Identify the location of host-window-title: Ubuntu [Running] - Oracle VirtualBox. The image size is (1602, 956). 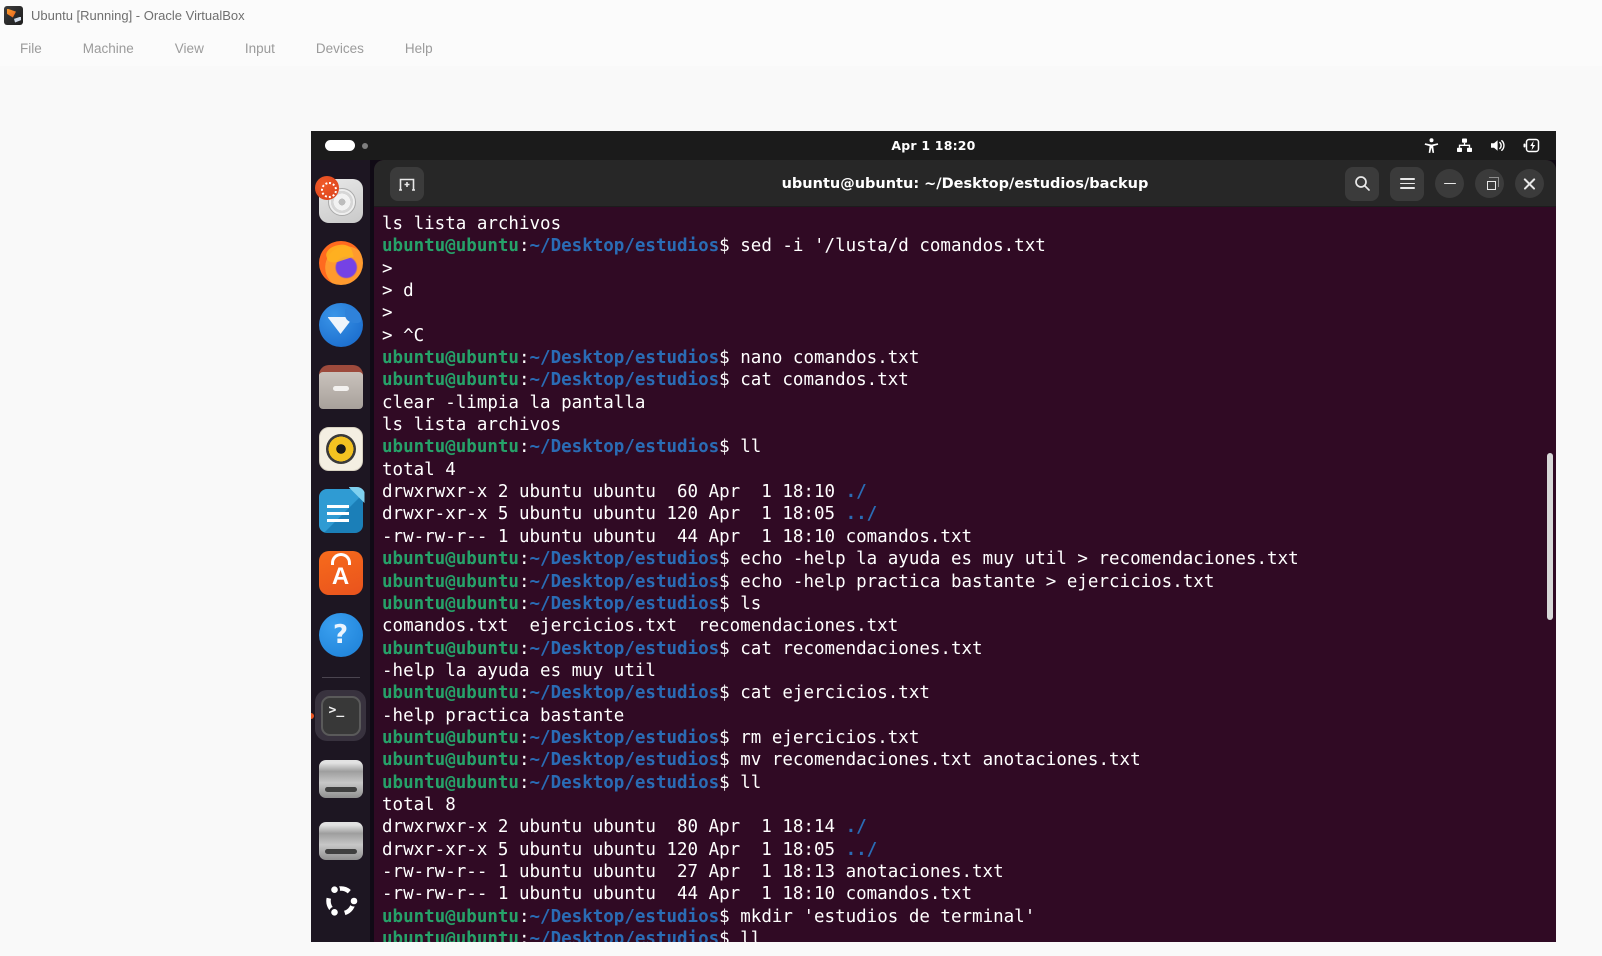
(138, 15).